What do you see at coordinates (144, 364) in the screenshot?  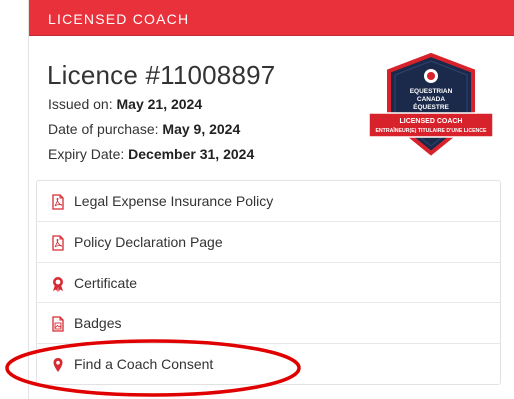 I see `list-item-label: Find a Coach Consent` at bounding box center [144, 364].